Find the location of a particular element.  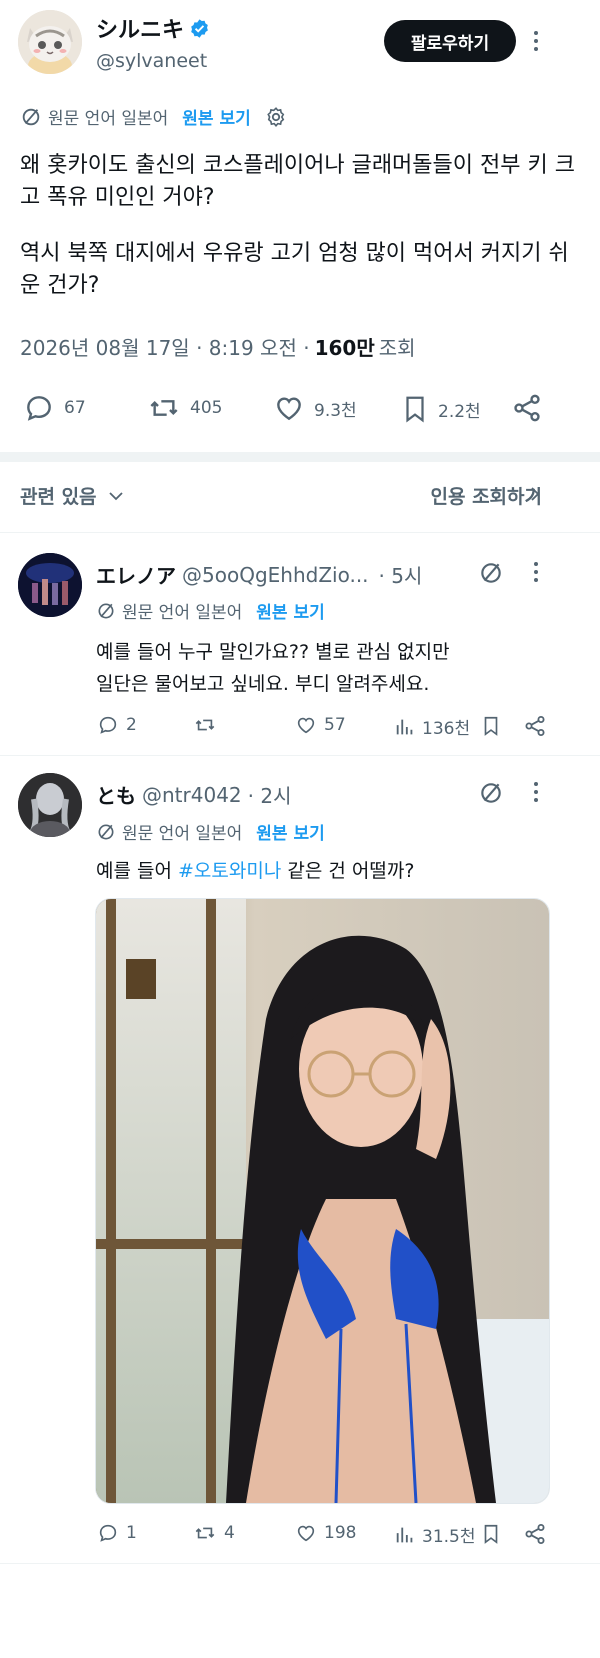

figure-avatar-icon is located at coordinates (50, 805).